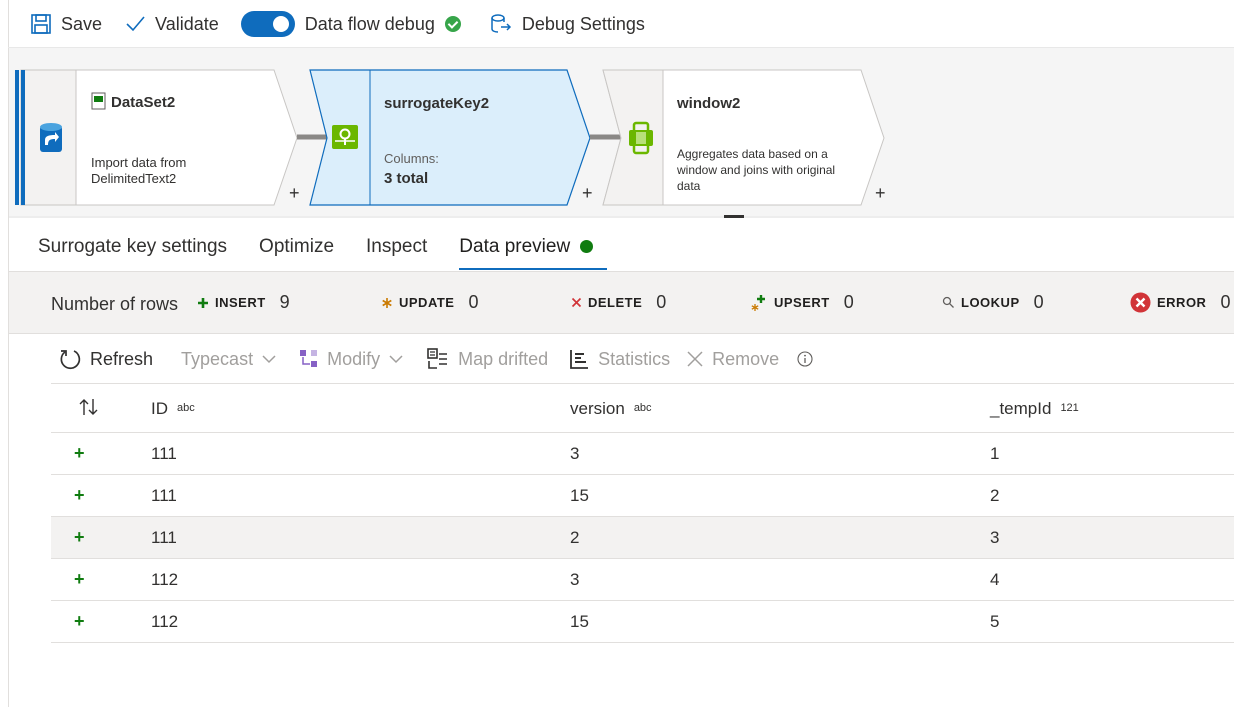 This screenshot has width=1234, height=707. Describe the element at coordinates (809, 359) in the screenshot. I see `info-icon` at that location.